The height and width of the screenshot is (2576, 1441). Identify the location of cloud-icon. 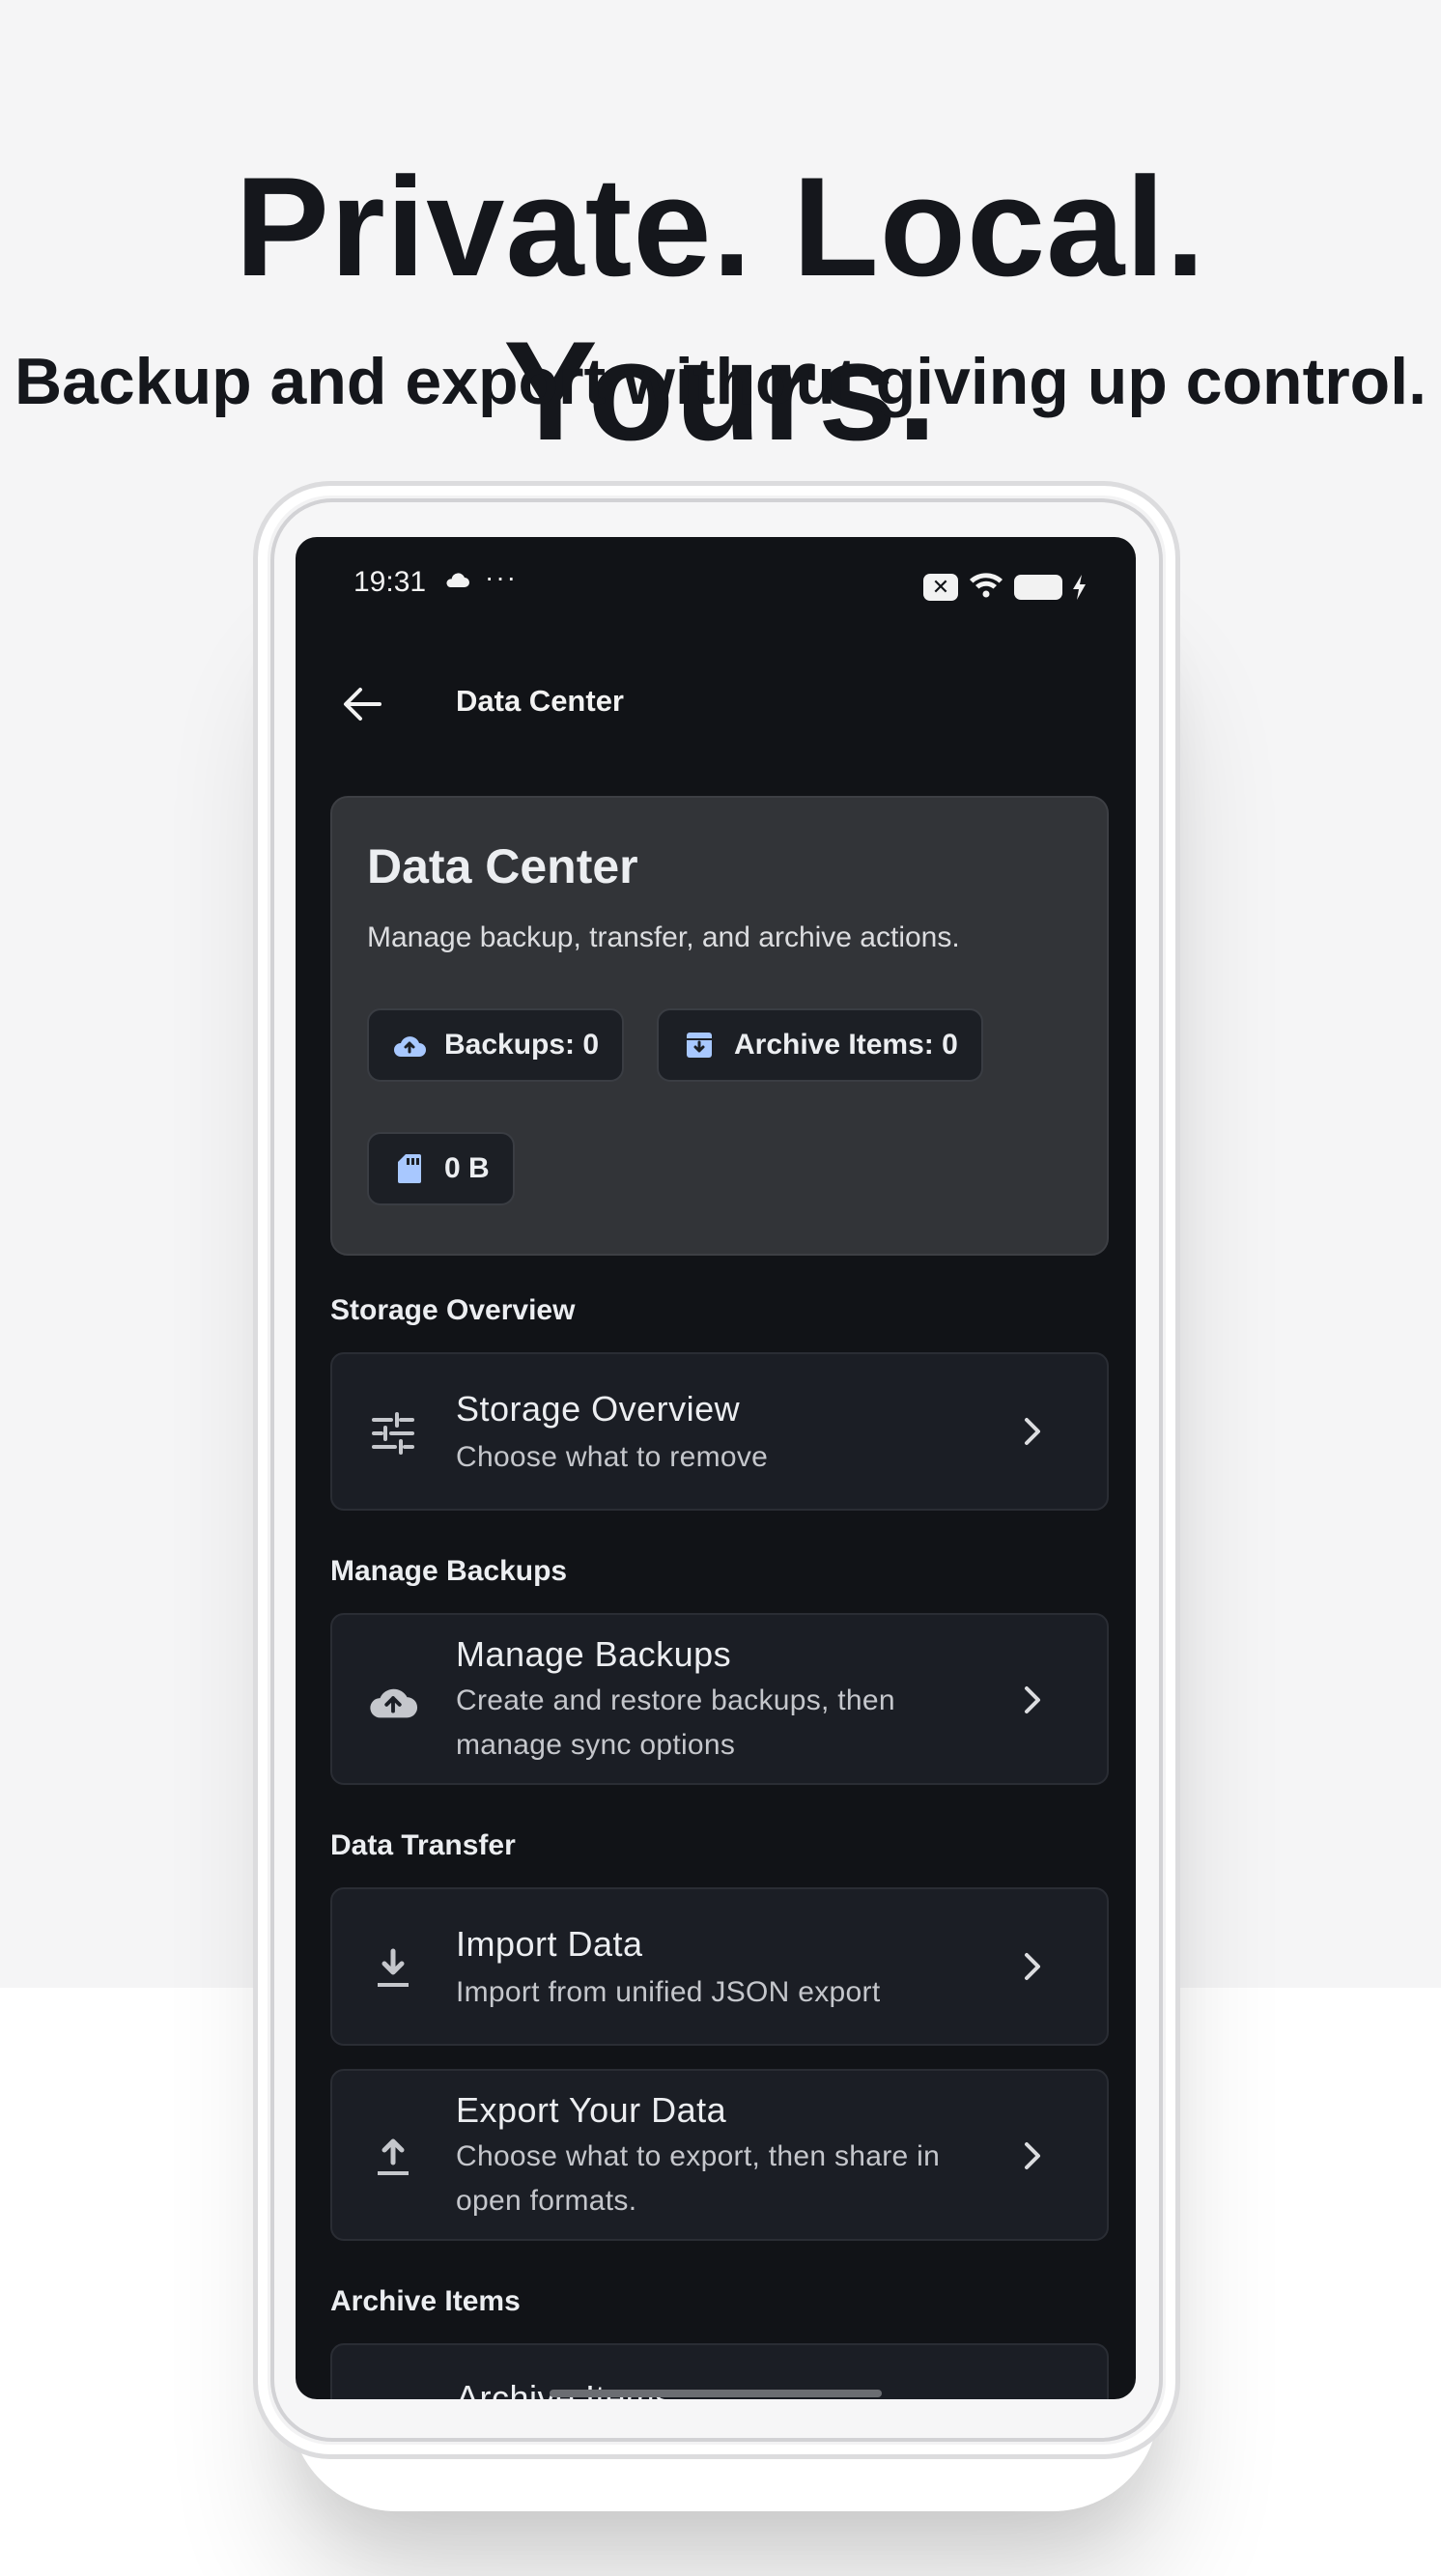
(456, 581).